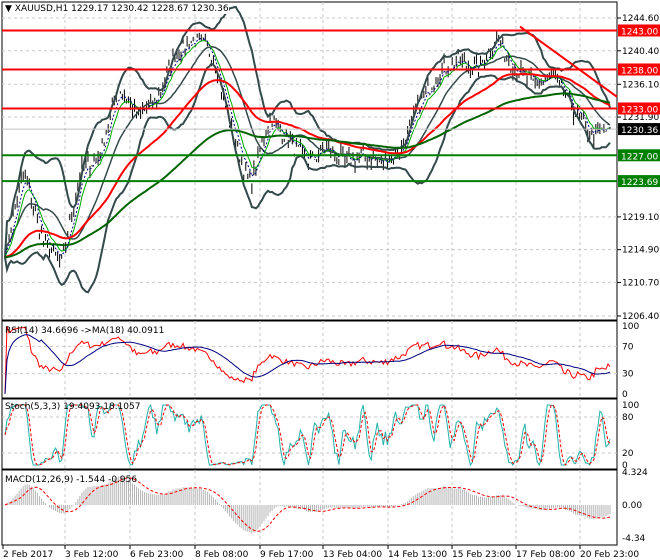 Image resolution: width=660 pixels, height=560 pixels. Describe the element at coordinates (8, 9) in the screenshot. I see `dropdown-triangle-icon: ▼` at that location.